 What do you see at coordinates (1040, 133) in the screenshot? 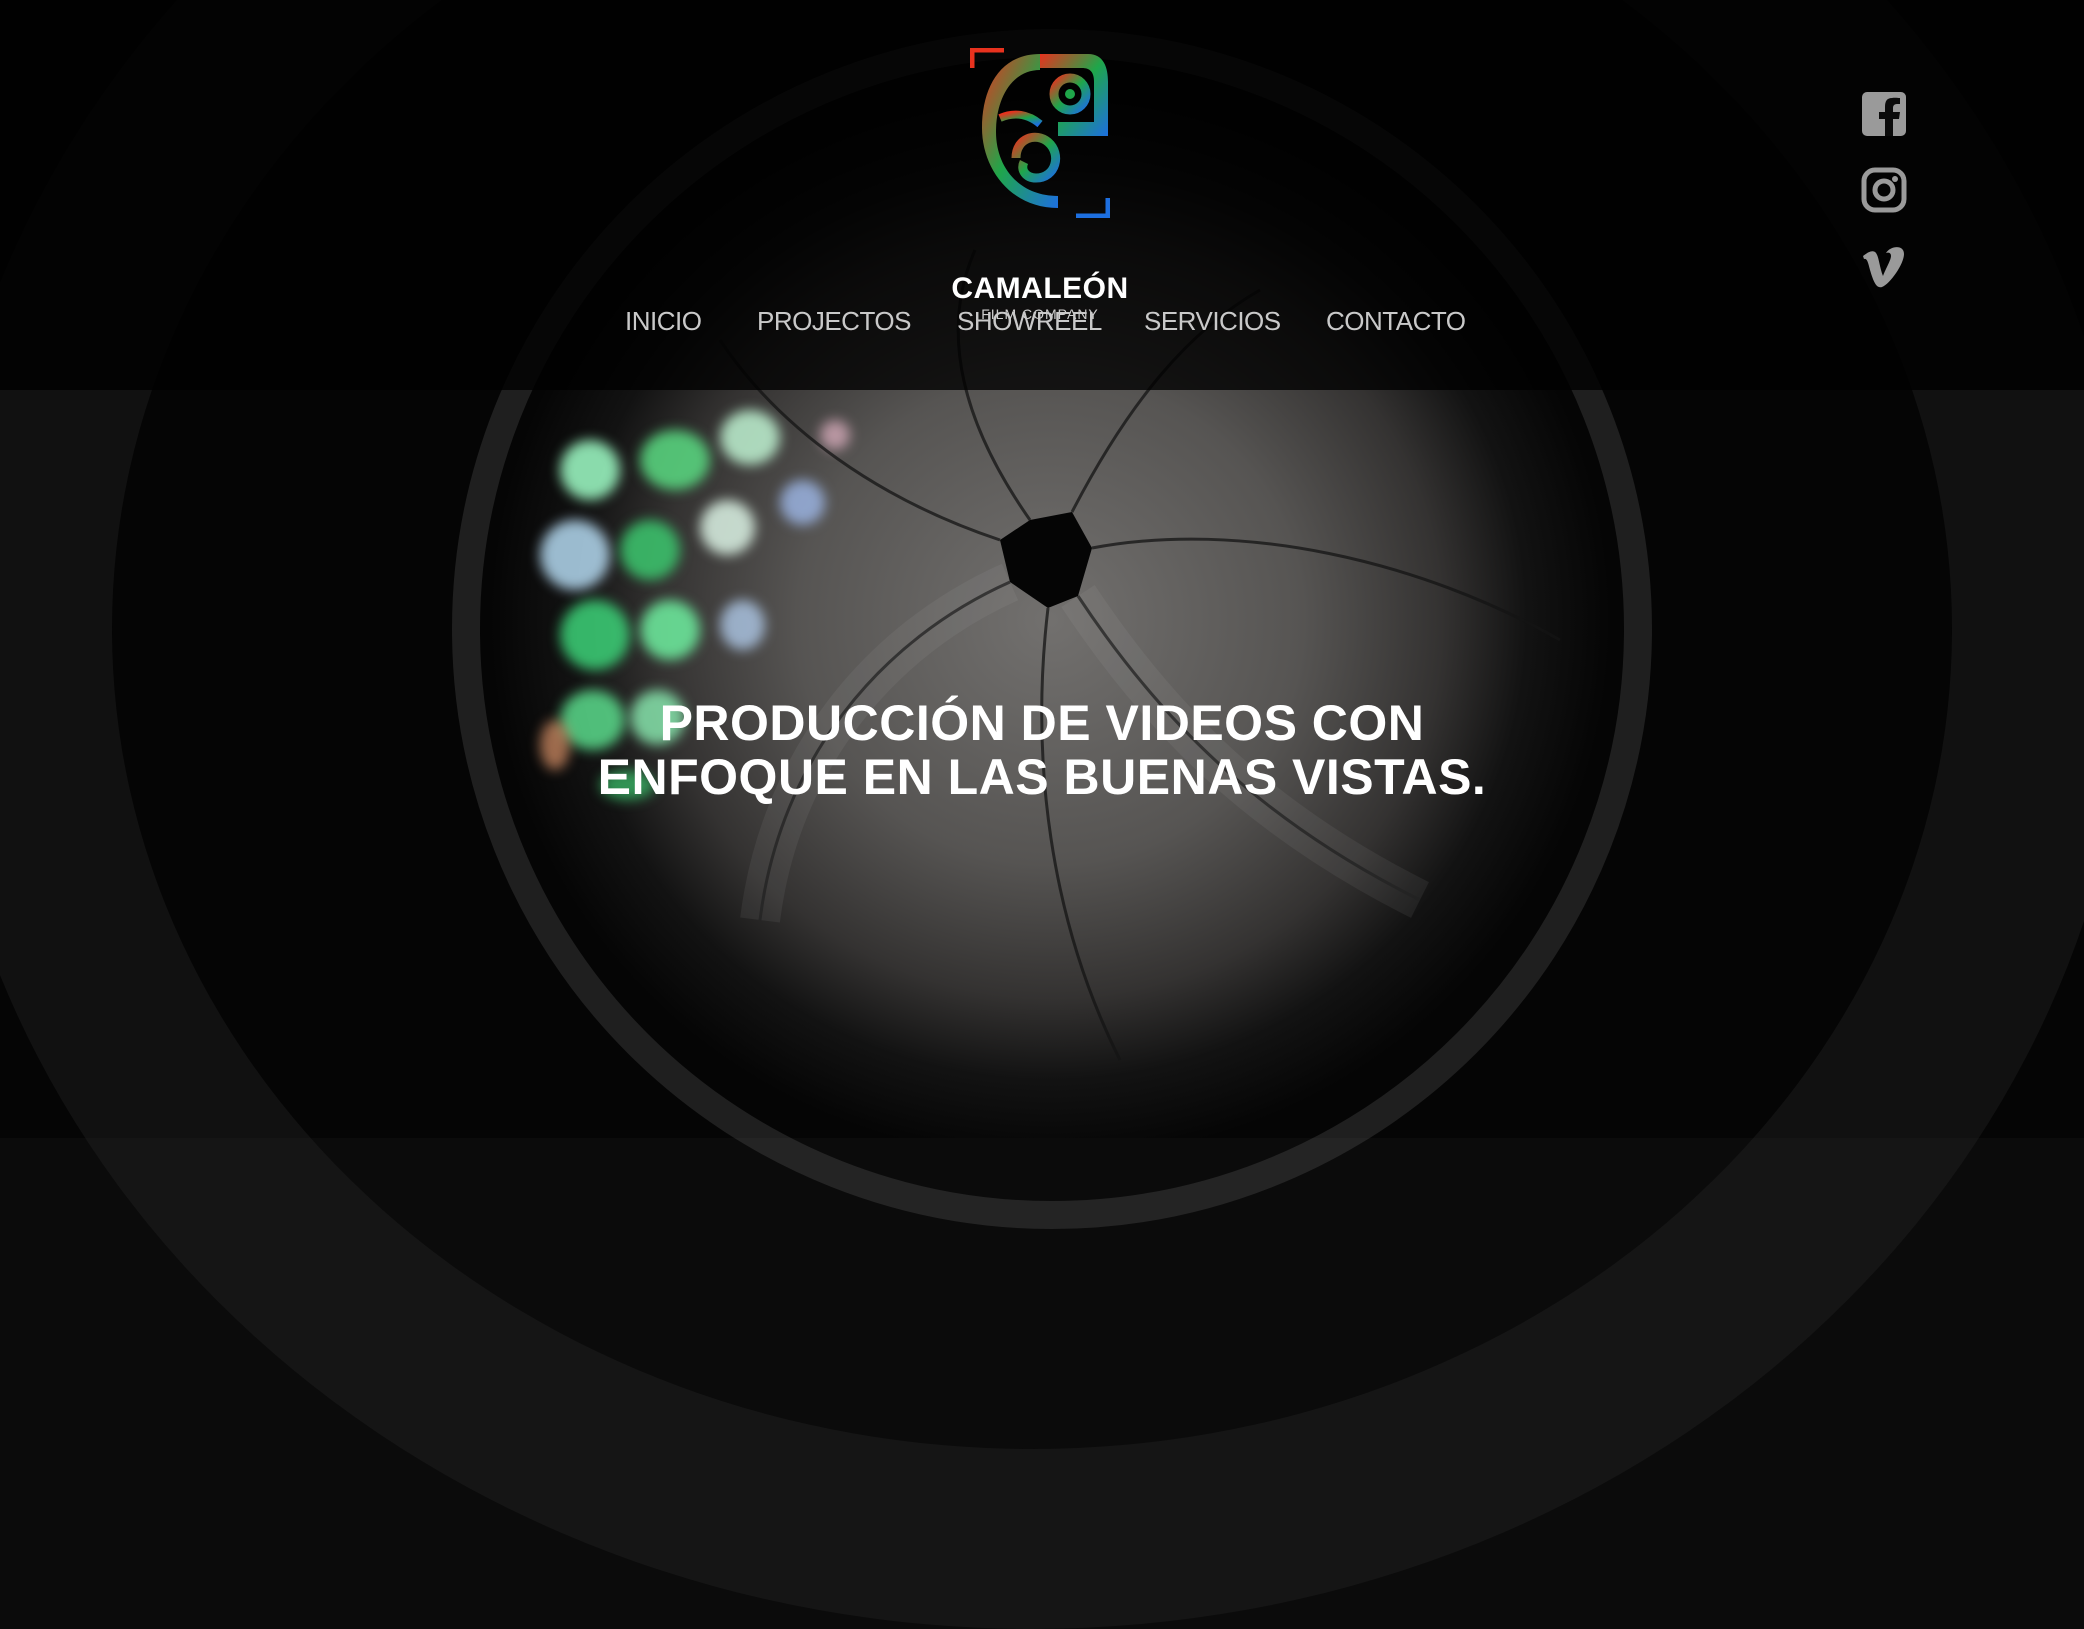
I see `chameleon-logo-icon` at bounding box center [1040, 133].